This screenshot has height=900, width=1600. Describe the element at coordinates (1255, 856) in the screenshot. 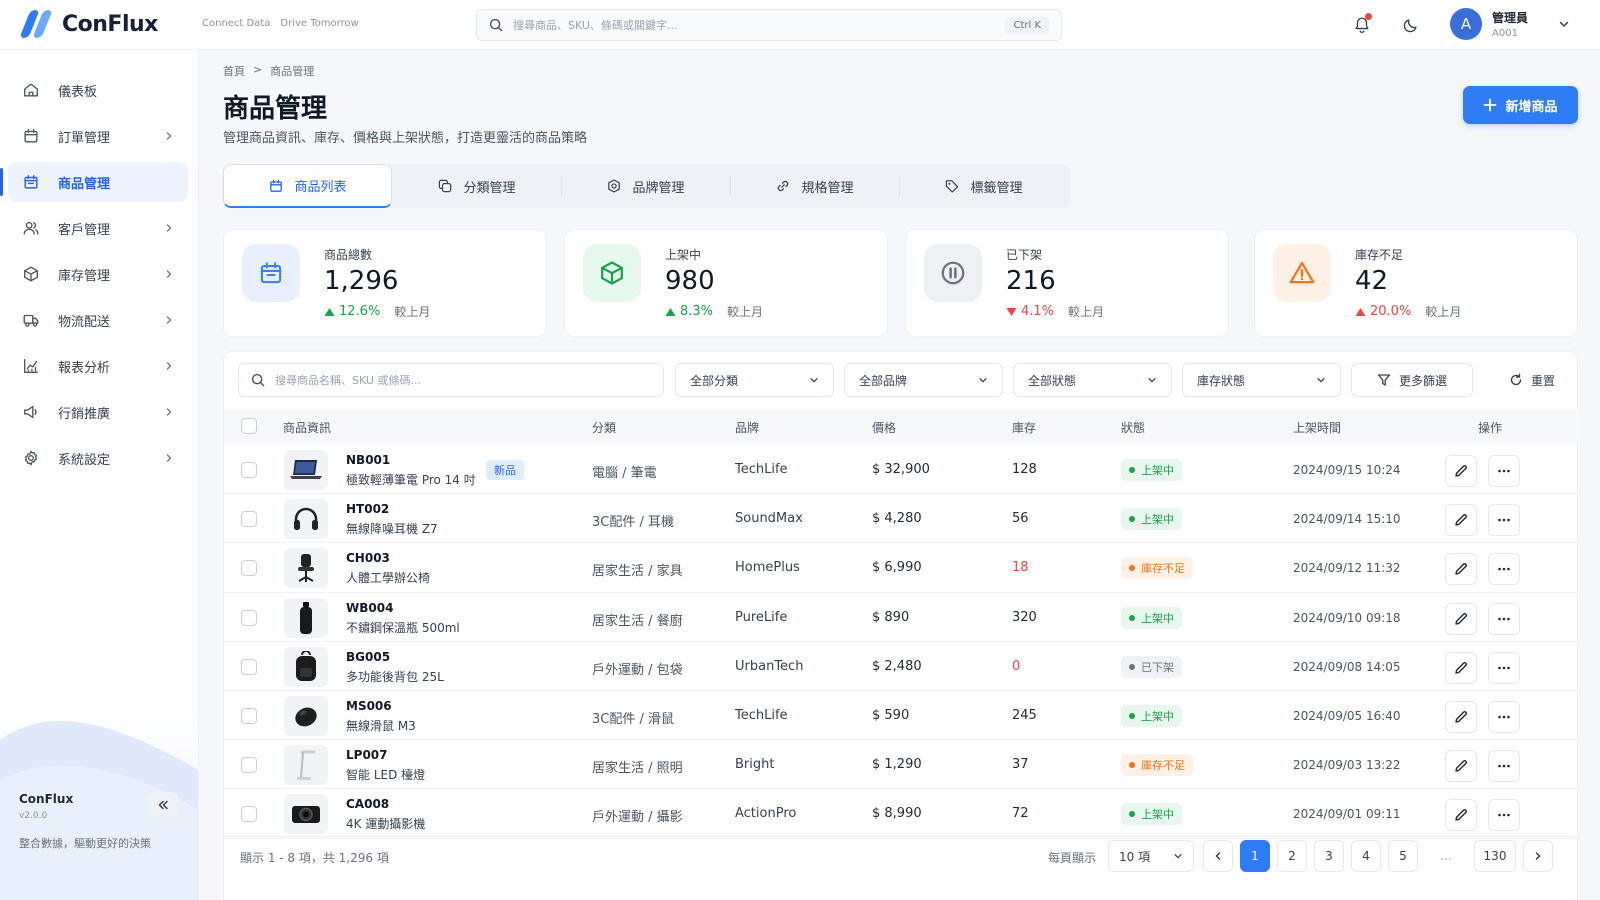

I see `page-button: 1` at that location.